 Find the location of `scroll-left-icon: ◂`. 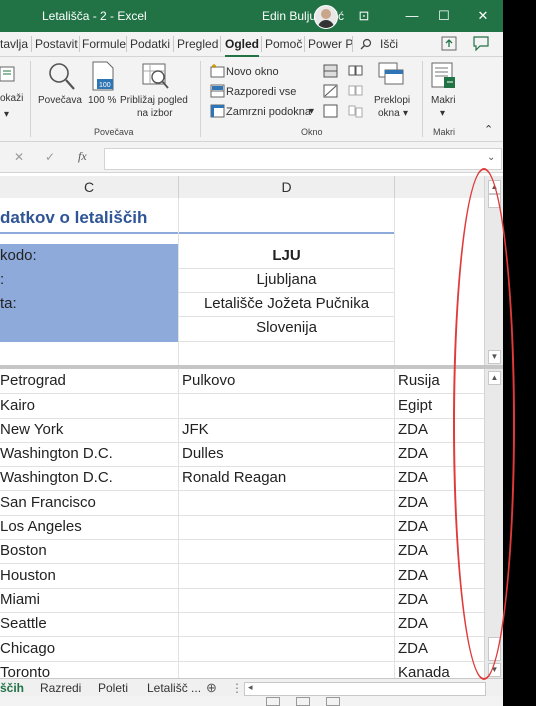

scroll-left-icon: ◂ is located at coordinates (250, 687).